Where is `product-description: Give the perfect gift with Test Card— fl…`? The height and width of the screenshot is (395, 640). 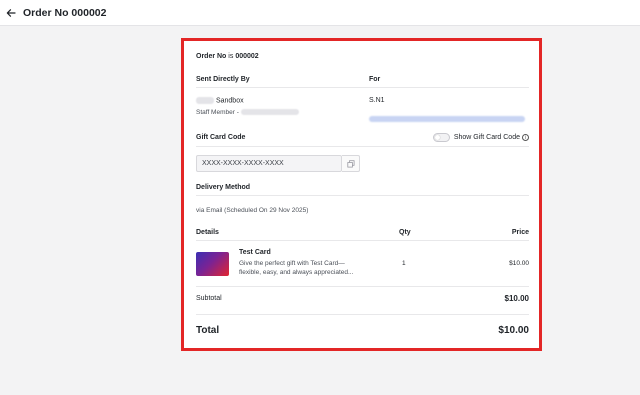
product-description: Give the perfect gift with Test Card— fl… is located at coordinates (296, 268).